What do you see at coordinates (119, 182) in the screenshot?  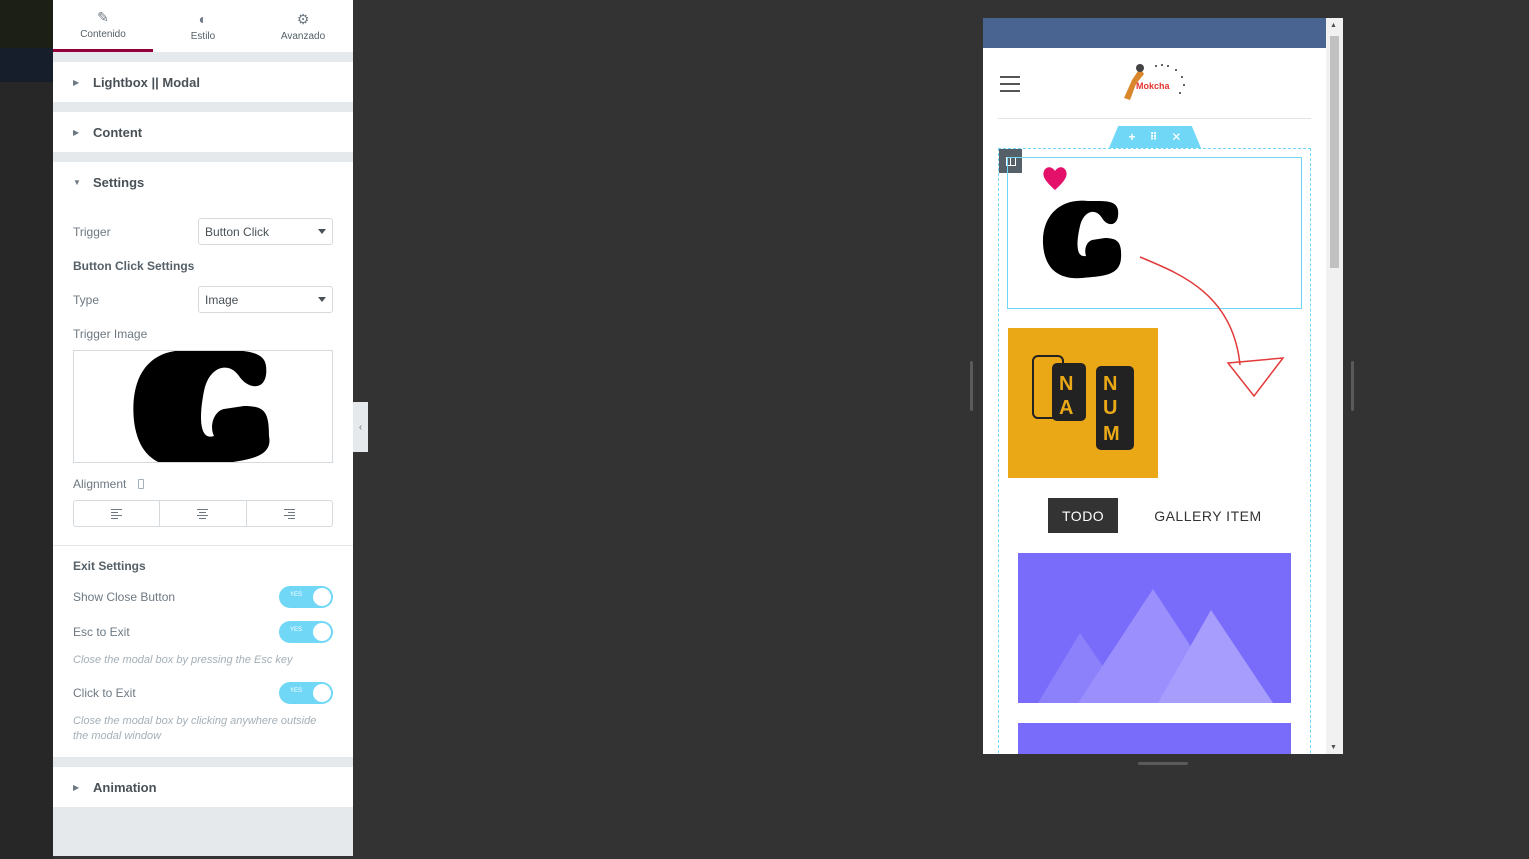 I see `section-title: Settings` at bounding box center [119, 182].